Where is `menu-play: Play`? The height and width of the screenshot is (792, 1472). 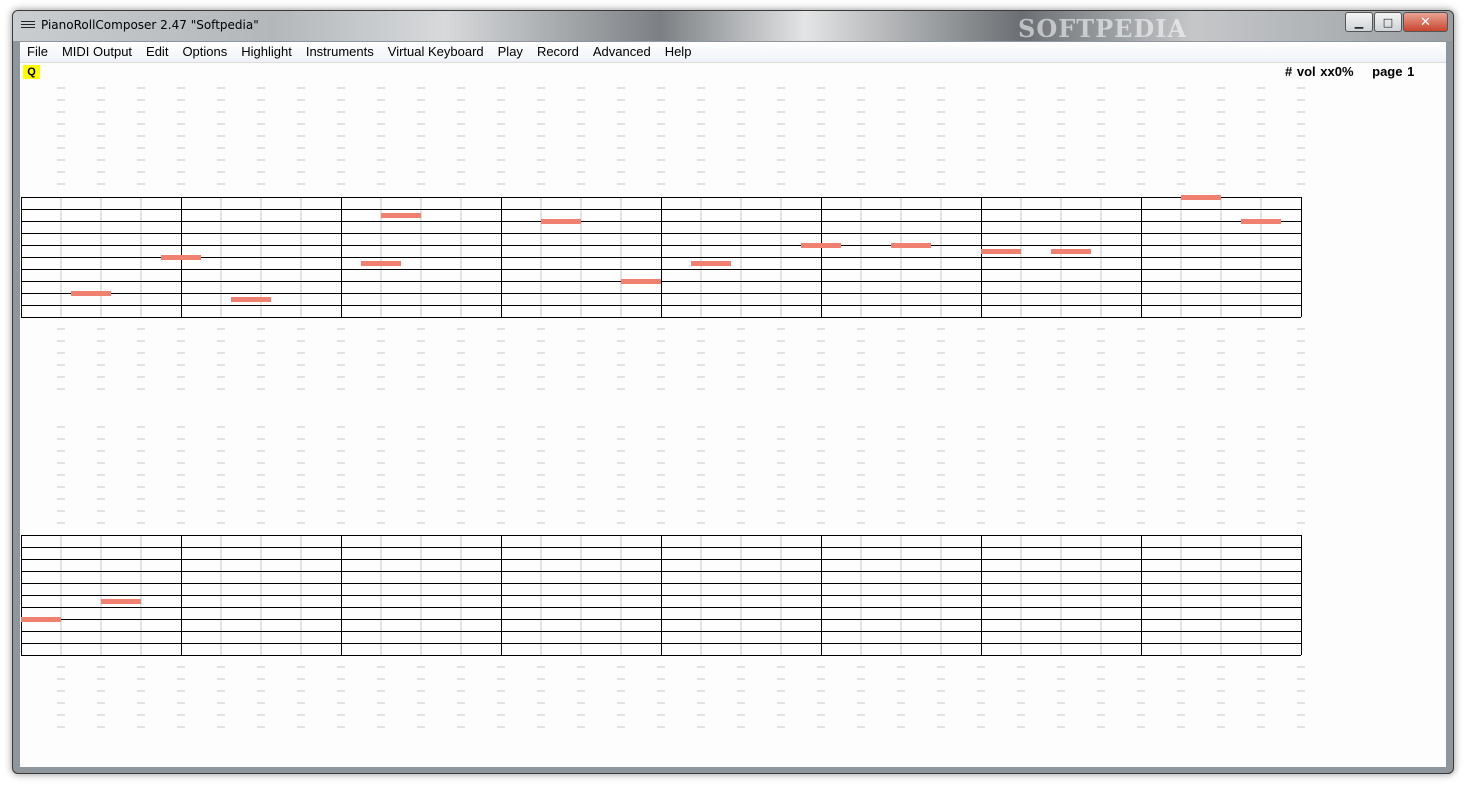
menu-play: Play is located at coordinates (510, 52).